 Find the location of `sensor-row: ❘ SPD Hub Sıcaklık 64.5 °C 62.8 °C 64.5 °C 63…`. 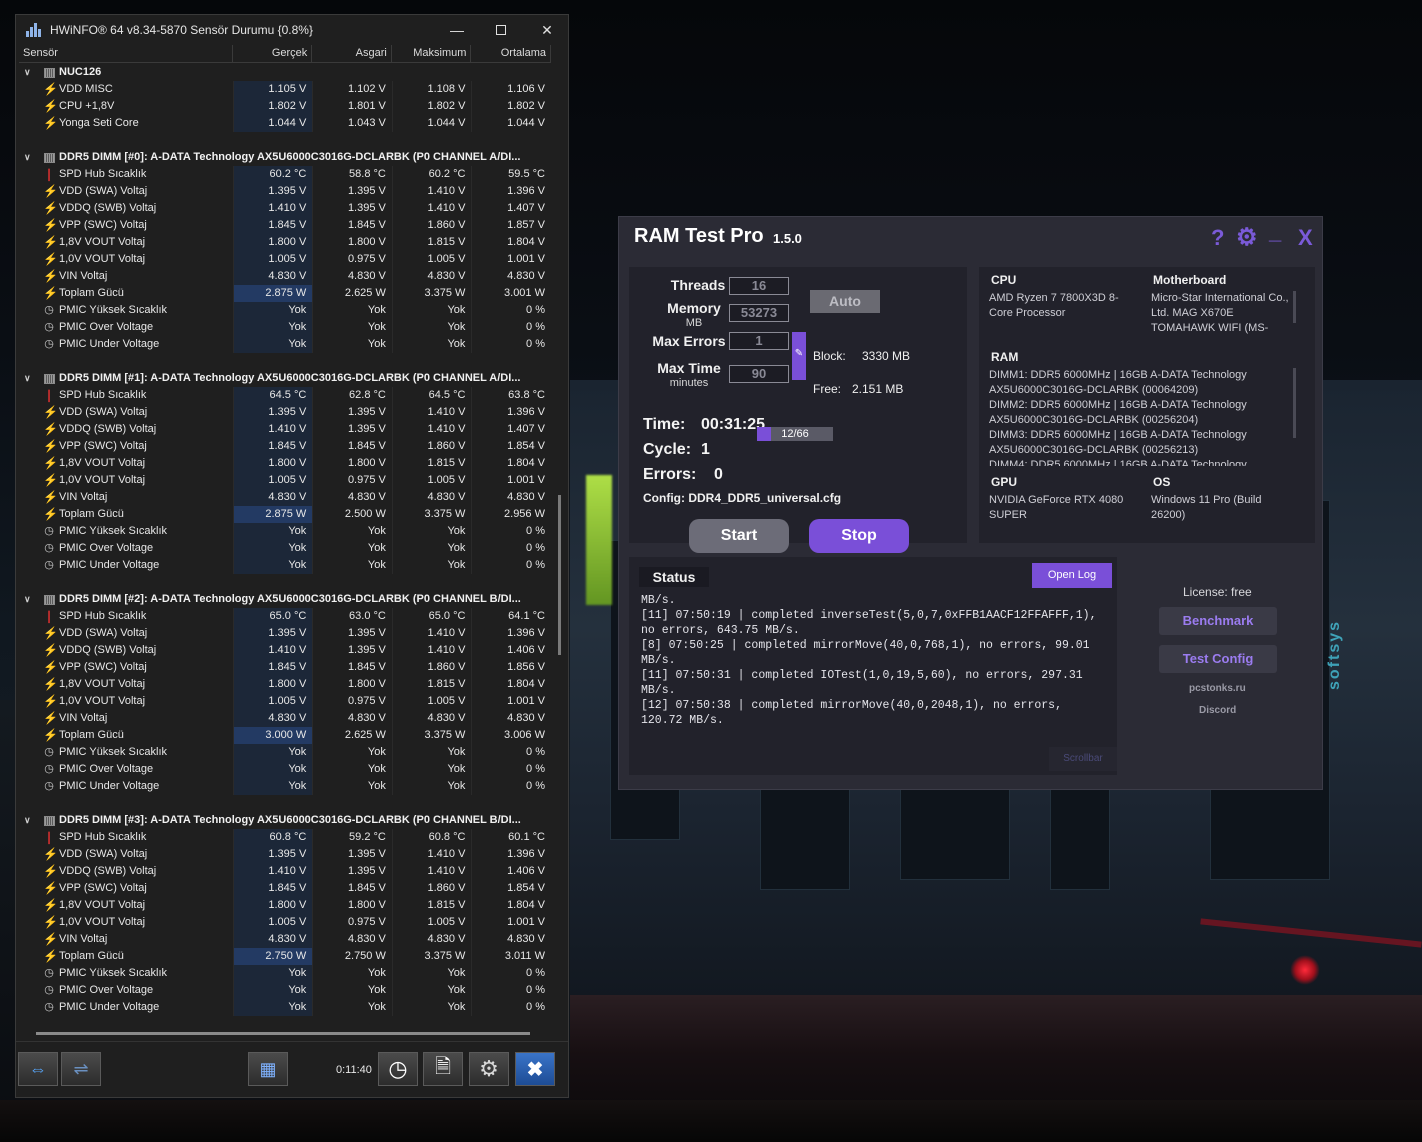

sensor-row: ❘ SPD Hub Sıcaklık 64.5 °C 62.8 °C 64.5 °C 63… is located at coordinates (285, 395).